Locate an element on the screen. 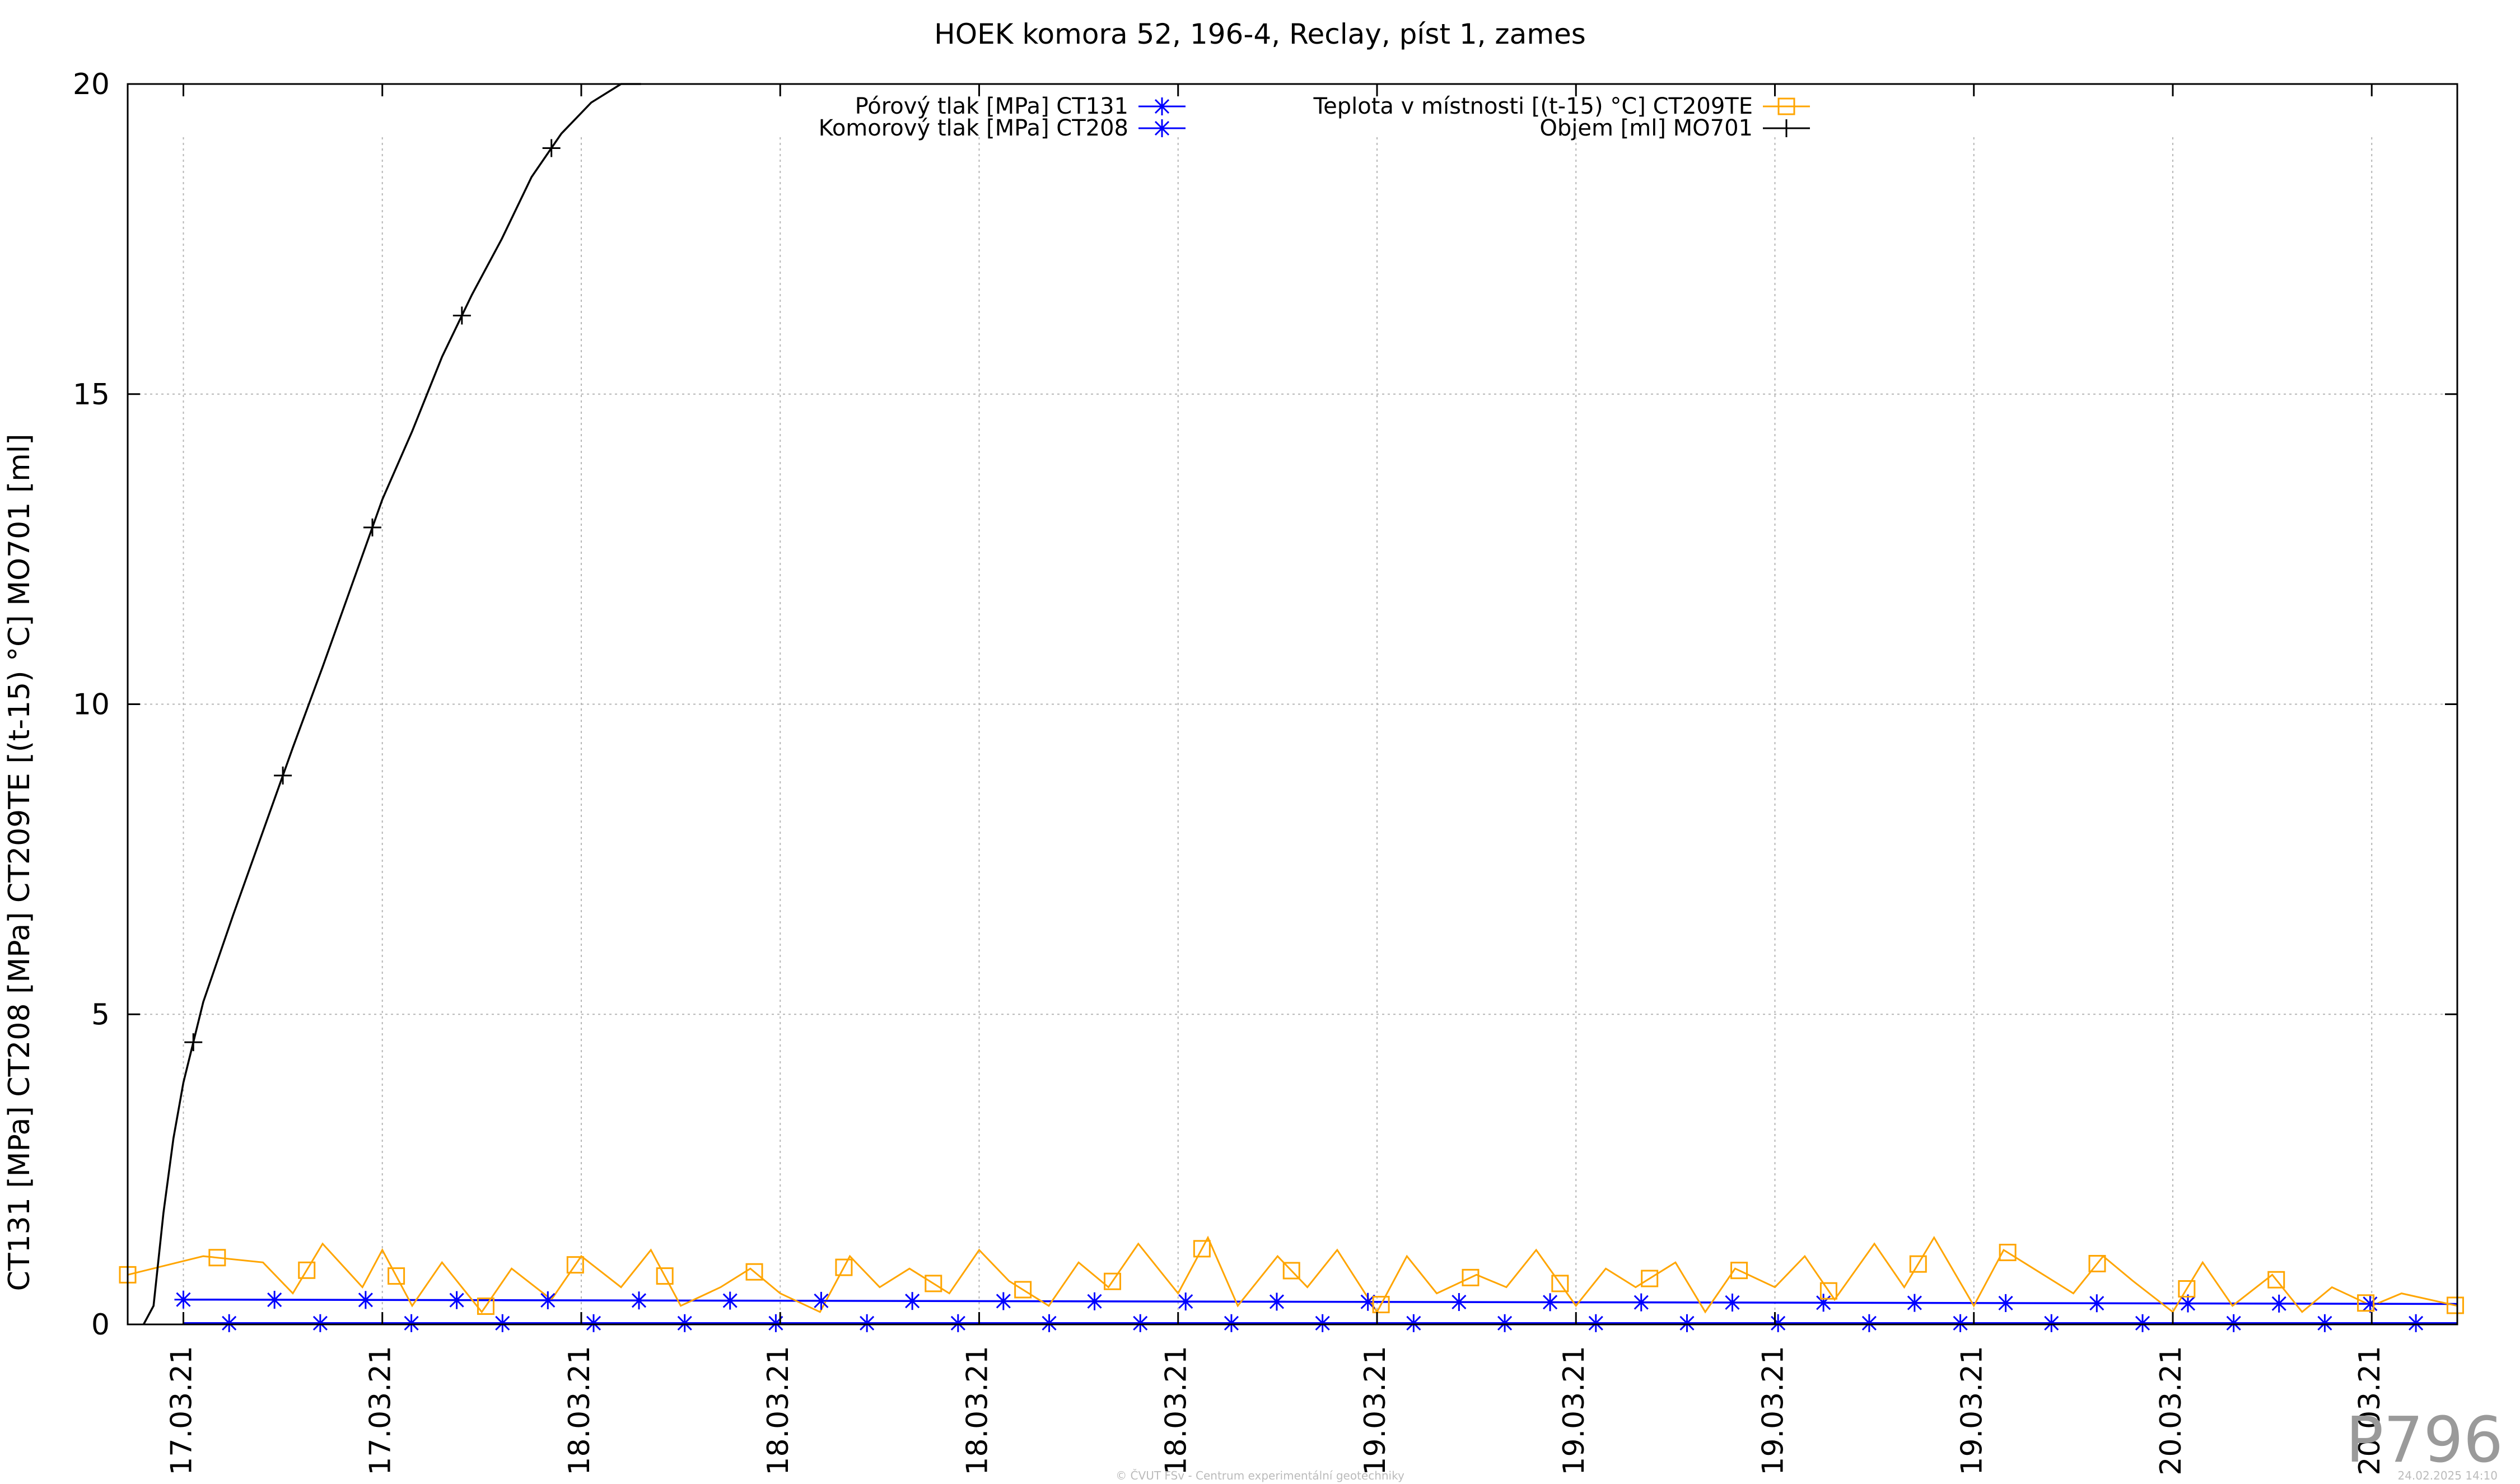 The width and height of the screenshot is (2520, 1484). y-tick-label: 0 is located at coordinates (101, 1325).